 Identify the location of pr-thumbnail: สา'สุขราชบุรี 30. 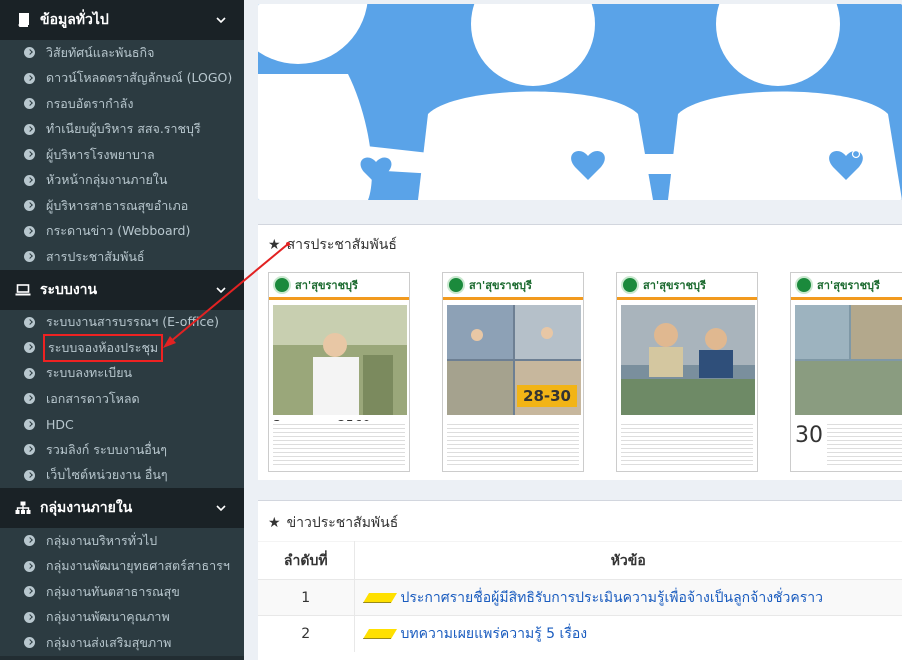
(846, 372).